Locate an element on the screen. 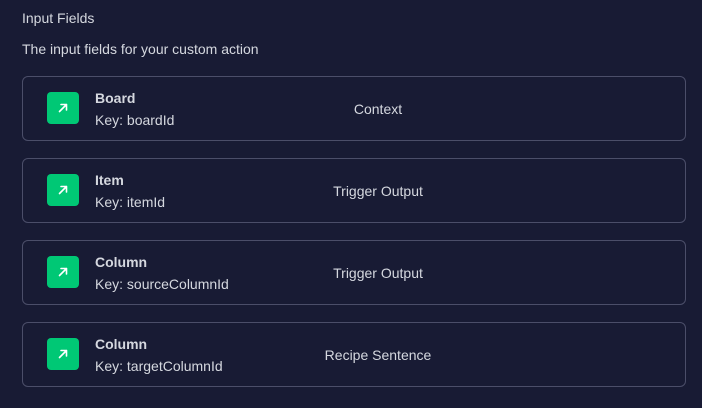  field-key: Key: targetColumnId is located at coordinates (159, 366).